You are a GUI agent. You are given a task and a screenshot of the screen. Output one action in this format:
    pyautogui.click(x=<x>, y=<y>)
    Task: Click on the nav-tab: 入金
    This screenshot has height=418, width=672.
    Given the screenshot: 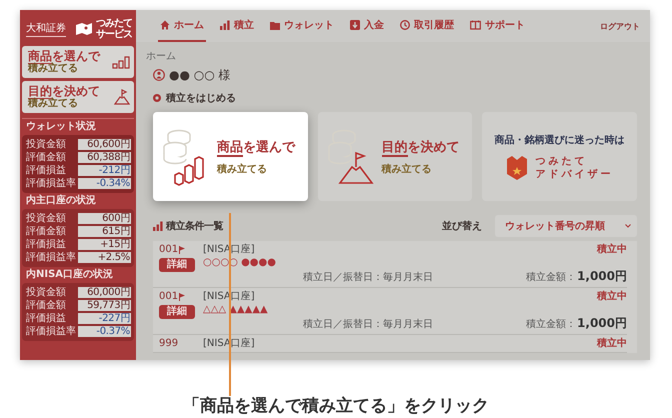 What is the action you would take?
    pyautogui.click(x=367, y=26)
    